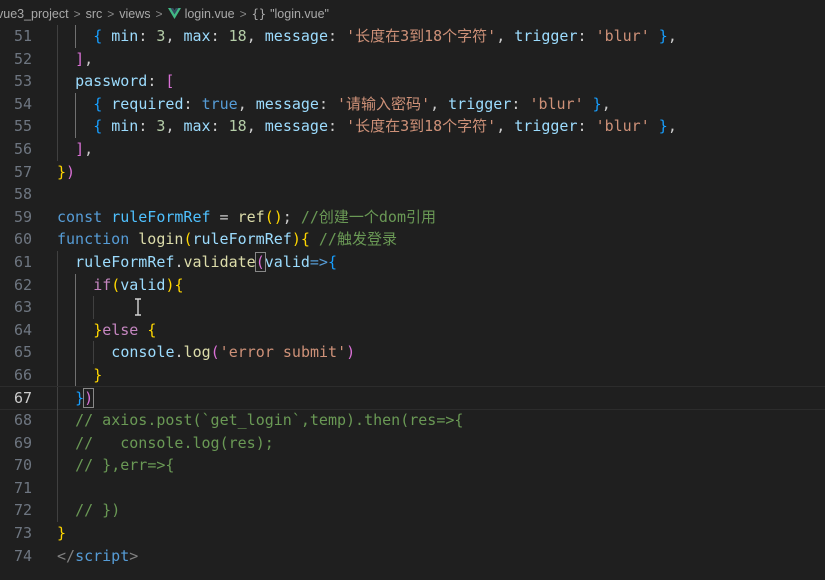 The image size is (825, 580). I want to click on breadcrumb-item-src: src, so click(94, 14).